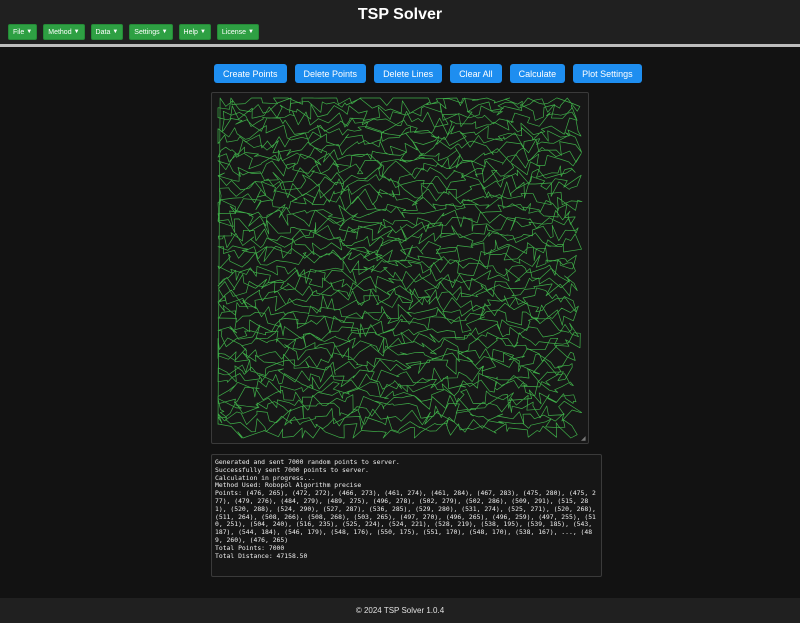 This screenshot has height=623, width=800. Describe the element at coordinates (234, 32) in the screenshot. I see `menu-license-label: License` at that location.